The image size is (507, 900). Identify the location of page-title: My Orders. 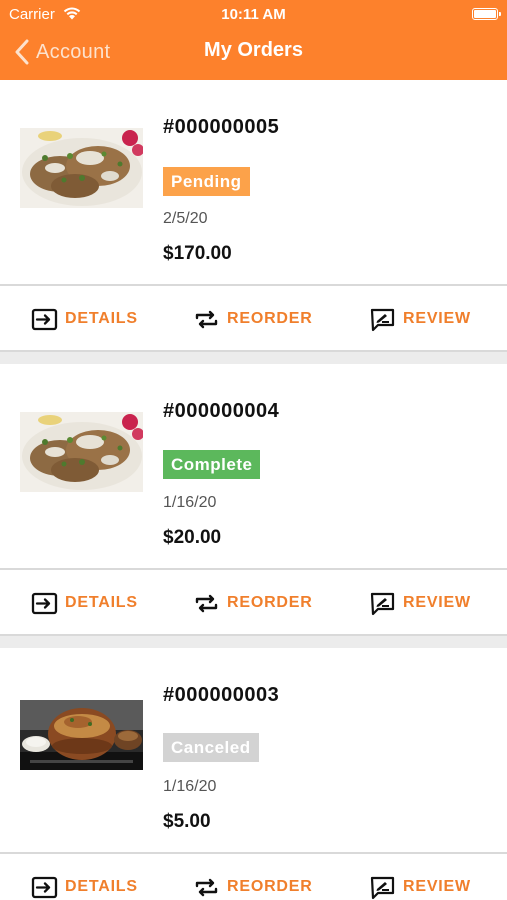
(253, 50).